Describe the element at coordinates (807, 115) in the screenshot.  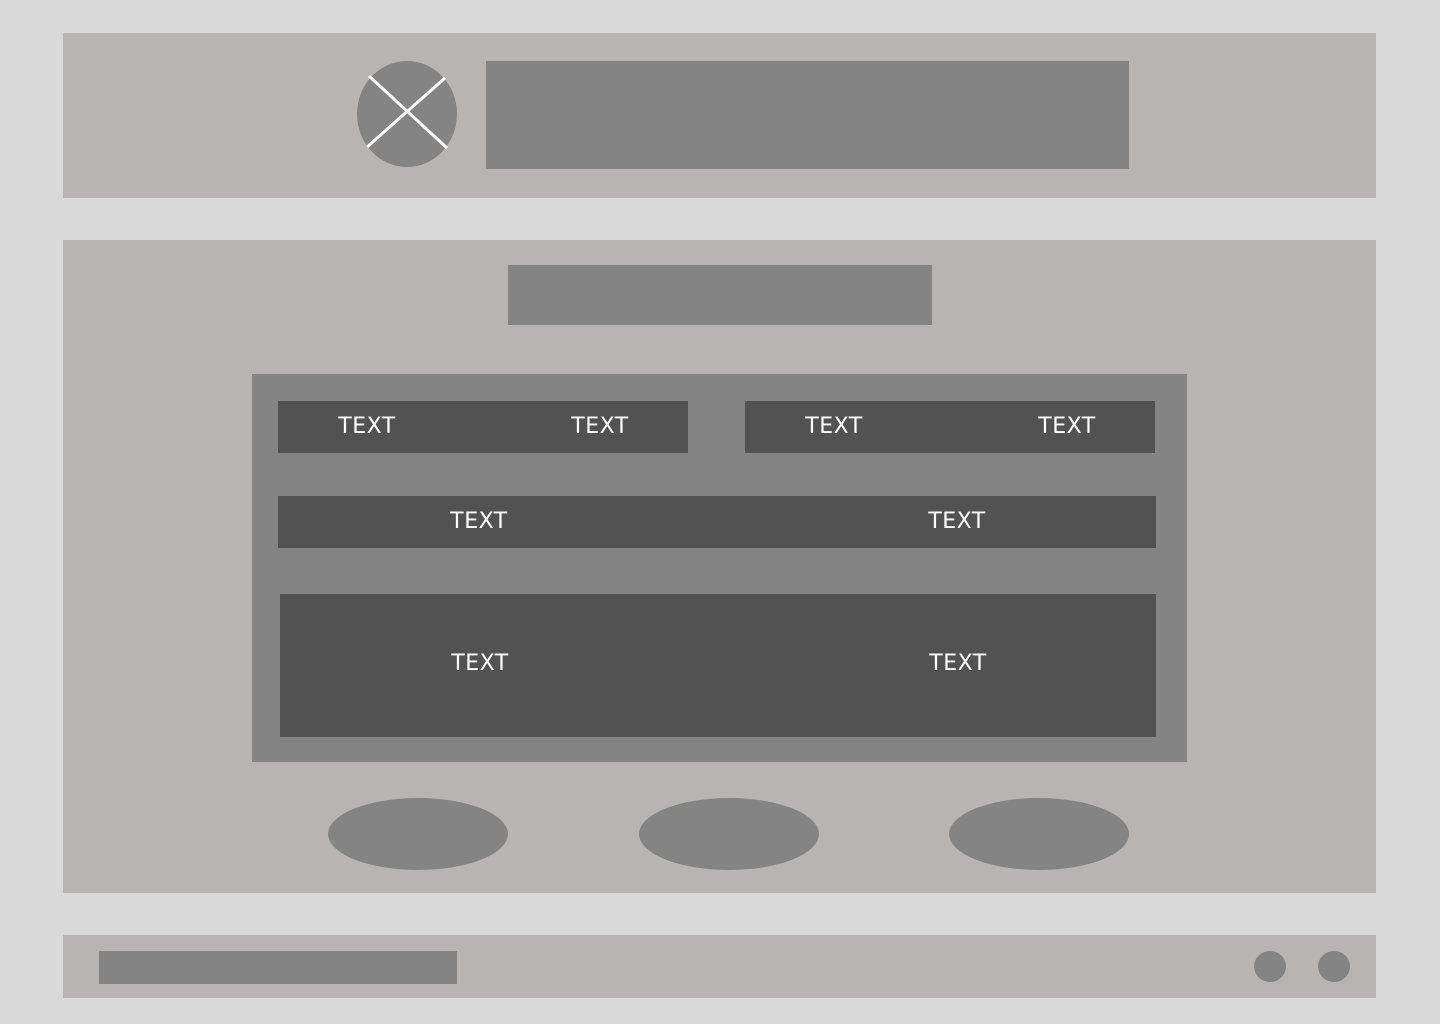
I see `header-title-placeholder` at that location.